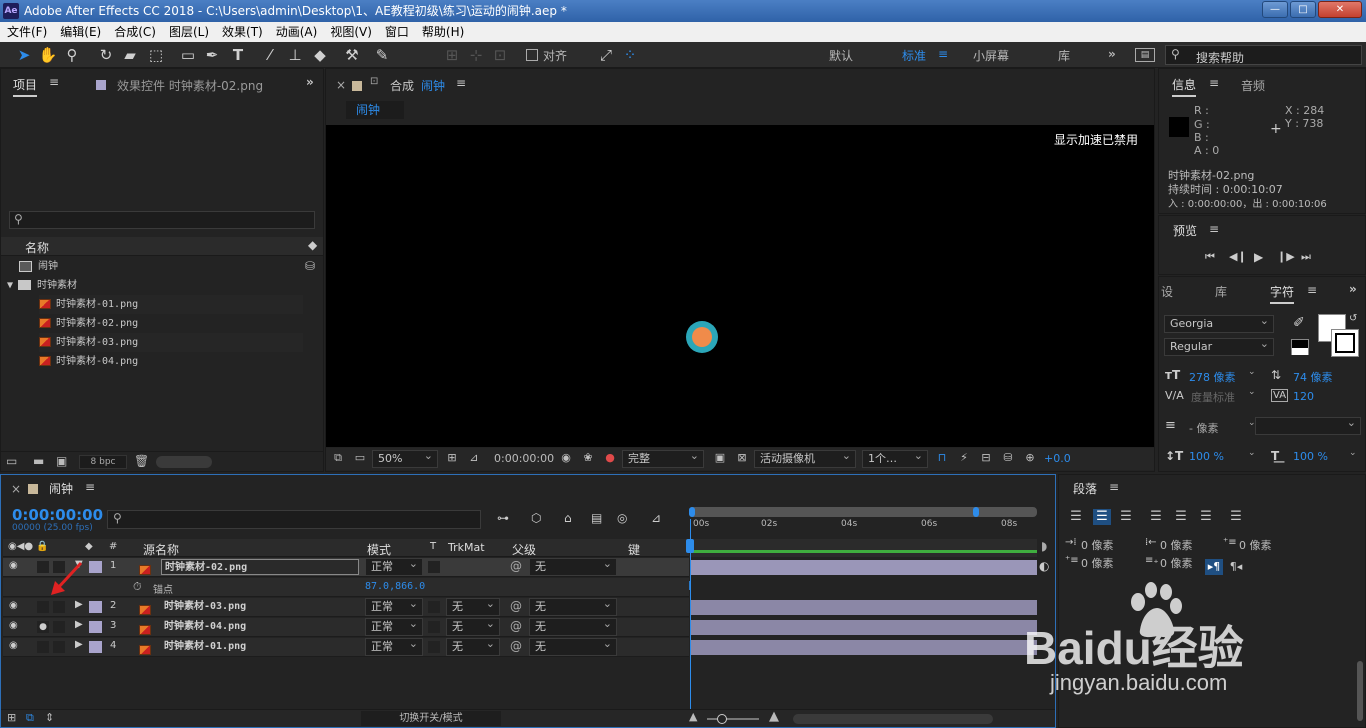  What do you see at coordinates (693, 716) in the screenshot?
I see `zoom-out-icon: ▲` at bounding box center [693, 716].